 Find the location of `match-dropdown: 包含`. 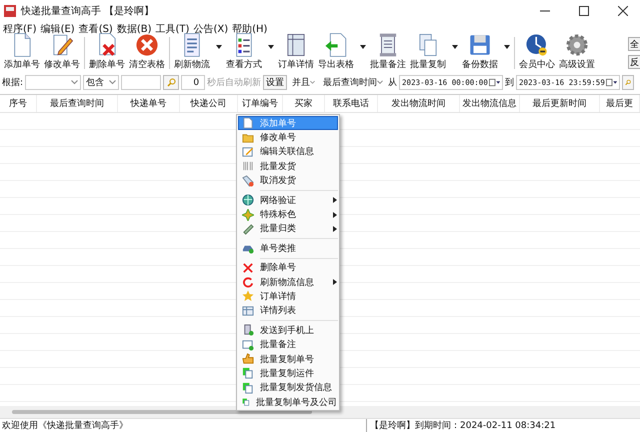

match-dropdown: 包含 is located at coordinates (101, 82).